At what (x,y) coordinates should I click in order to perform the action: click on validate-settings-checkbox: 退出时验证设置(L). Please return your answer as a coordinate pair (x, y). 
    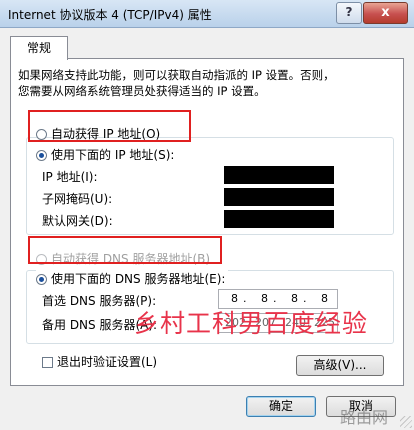
    Looking at the image, I should click on (99, 361).